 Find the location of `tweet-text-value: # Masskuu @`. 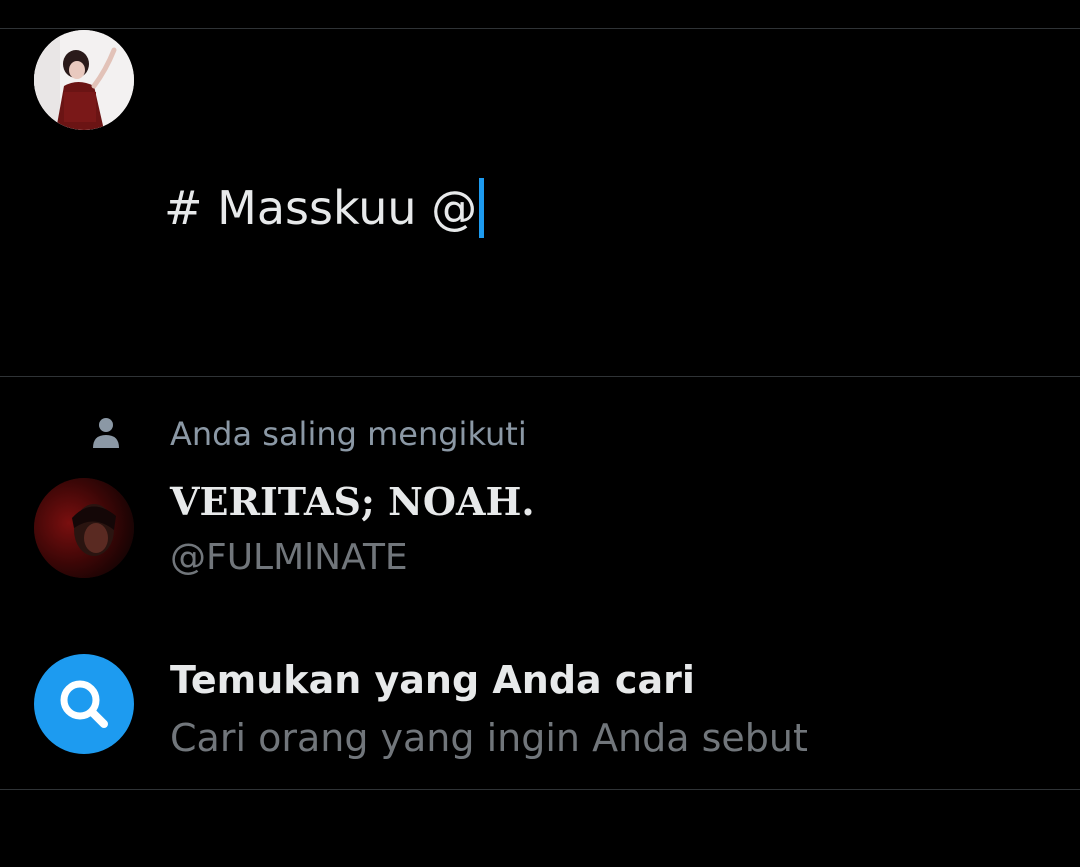

tweet-text-value: # Masskuu @ is located at coordinates (321, 208).